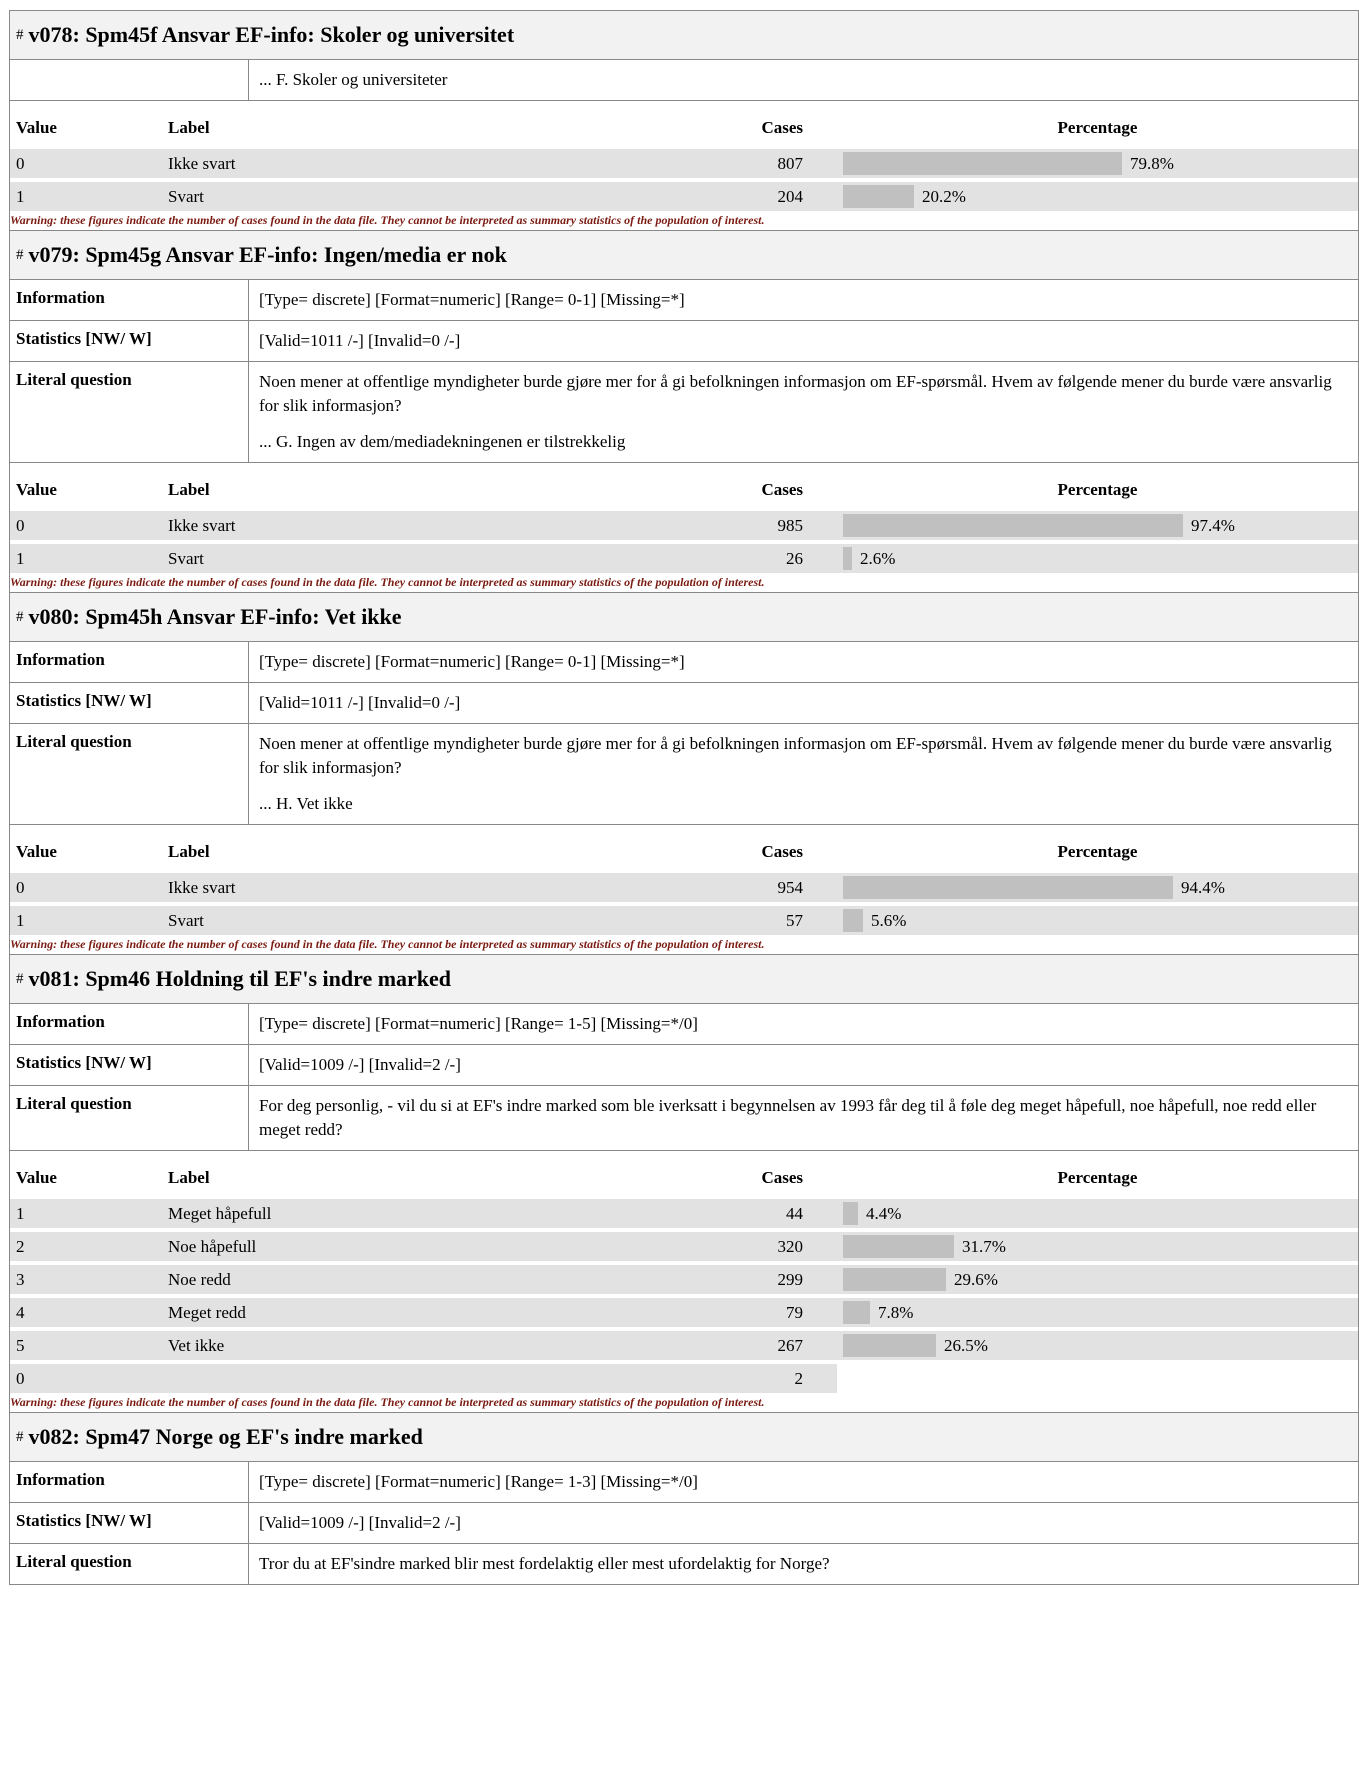 Image resolution: width=1359 pixels, height=1775 pixels. I want to click on variable-header: # v080: Spm45h Ansvar EF-info: Vet ikke, so click(684, 617).